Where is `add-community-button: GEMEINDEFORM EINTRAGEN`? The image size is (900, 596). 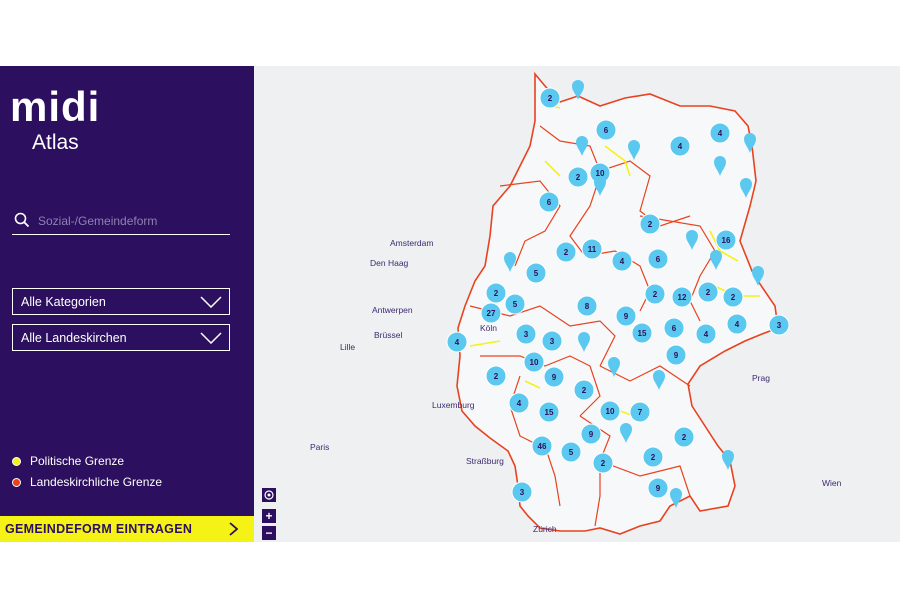 add-community-button: GEMEINDEFORM EINTRAGEN is located at coordinates (127, 529).